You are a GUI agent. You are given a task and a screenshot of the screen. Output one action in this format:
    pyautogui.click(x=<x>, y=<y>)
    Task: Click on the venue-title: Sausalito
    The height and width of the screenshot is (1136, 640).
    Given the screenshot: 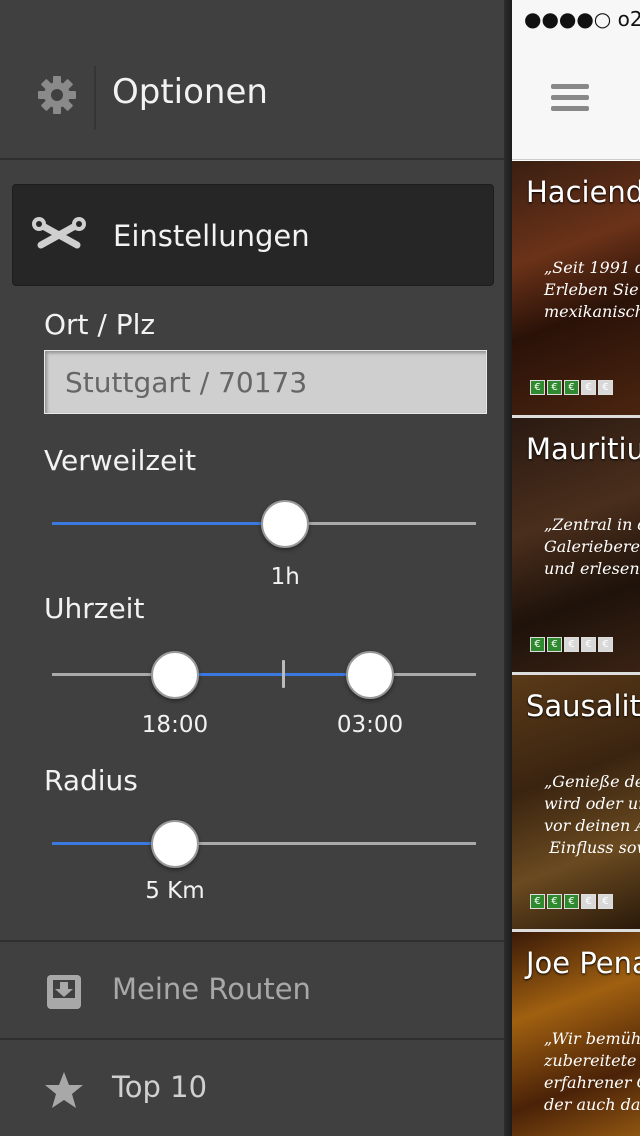 What is the action you would take?
    pyautogui.click(x=583, y=706)
    